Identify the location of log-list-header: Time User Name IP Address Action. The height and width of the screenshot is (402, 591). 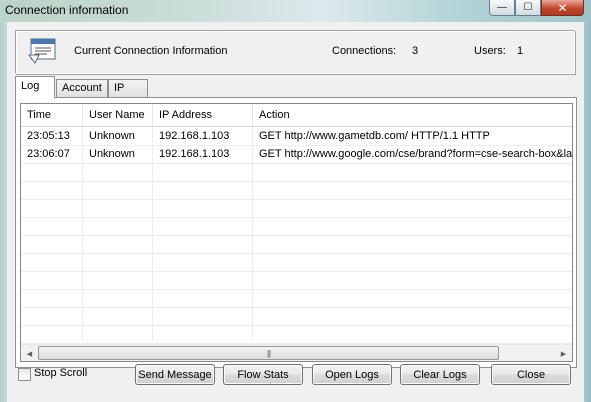
(296, 115).